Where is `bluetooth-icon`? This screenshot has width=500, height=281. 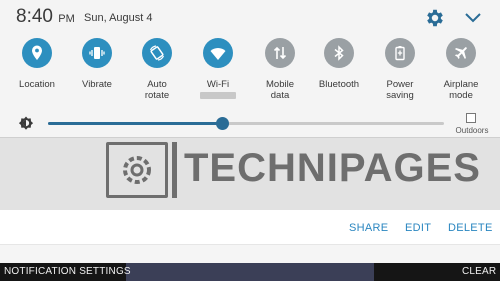
bluetooth-icon is located at coordinates (339, 53).